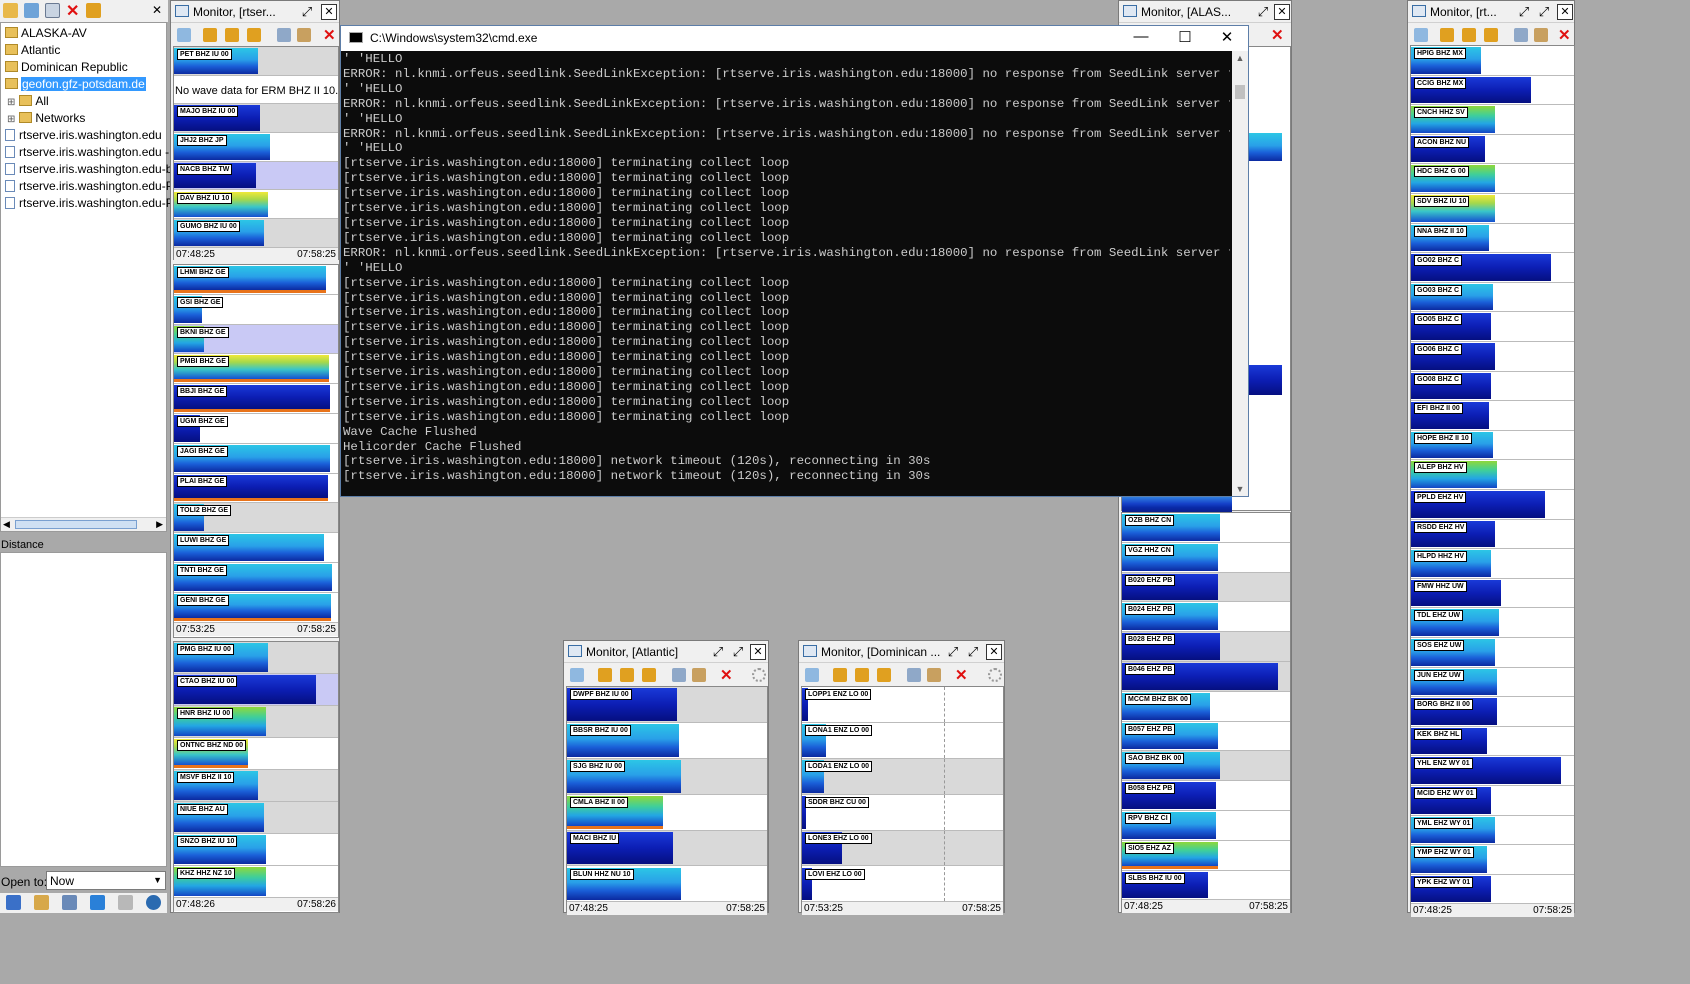 Image resolution: width=1690 pixels, height=984 pixels. What do you see at coordinates (256, 658) in the screenshot?
I see `trace-row: PMG BHZ IU 00` at bounding box center [256, 658].